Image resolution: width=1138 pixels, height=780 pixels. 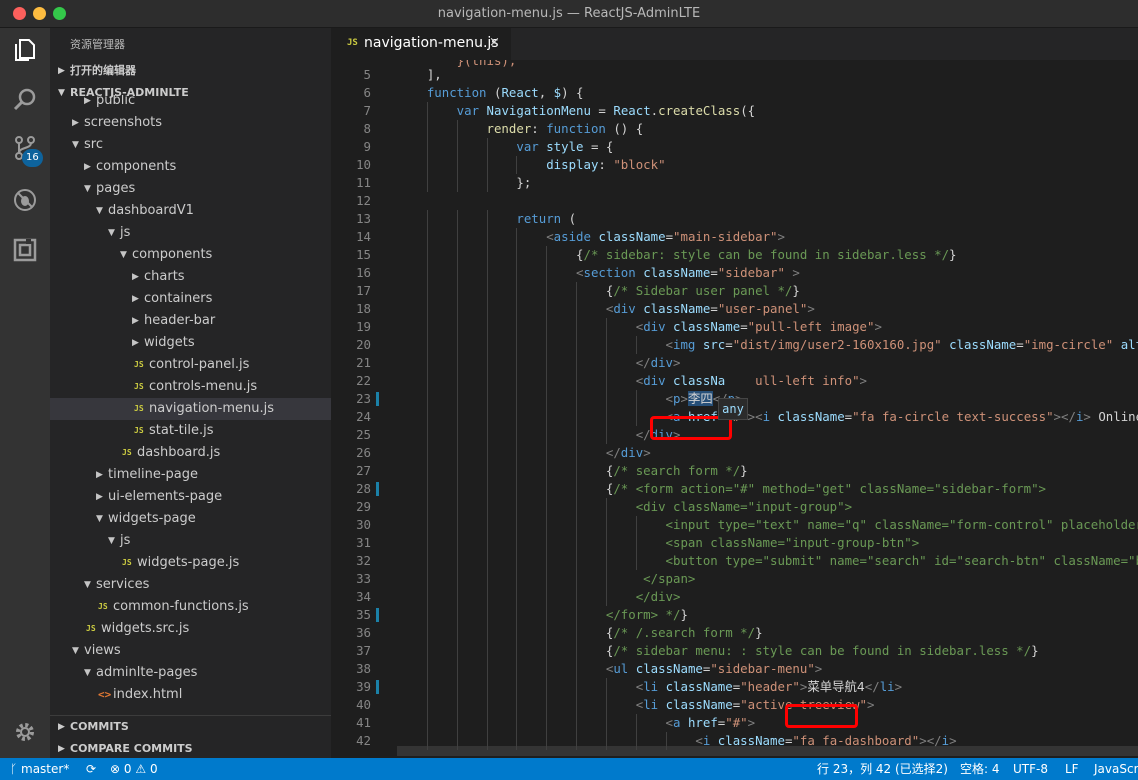 I want to click on code-token: Online, so click(x=1114, y=416).